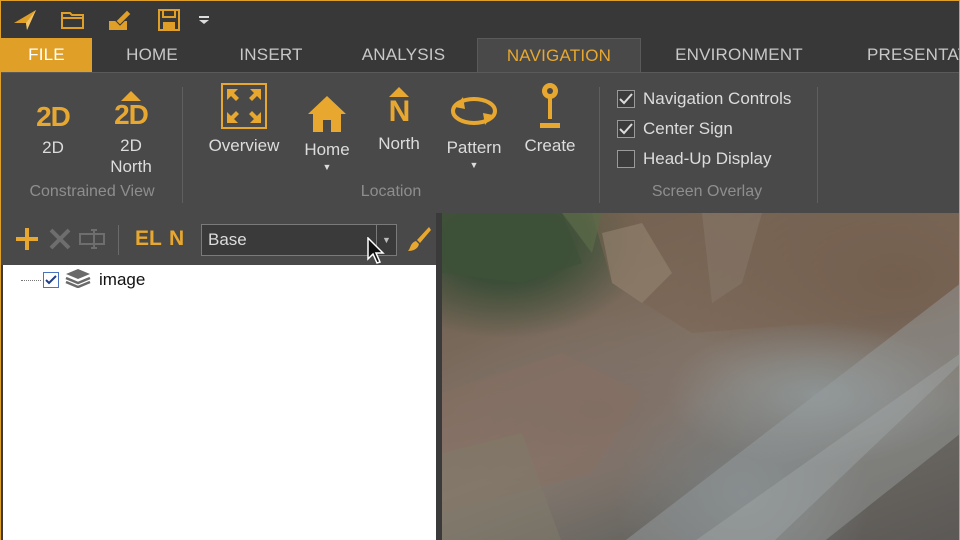  I want to click on navigation-controls-checkbox, so click(626, 99).